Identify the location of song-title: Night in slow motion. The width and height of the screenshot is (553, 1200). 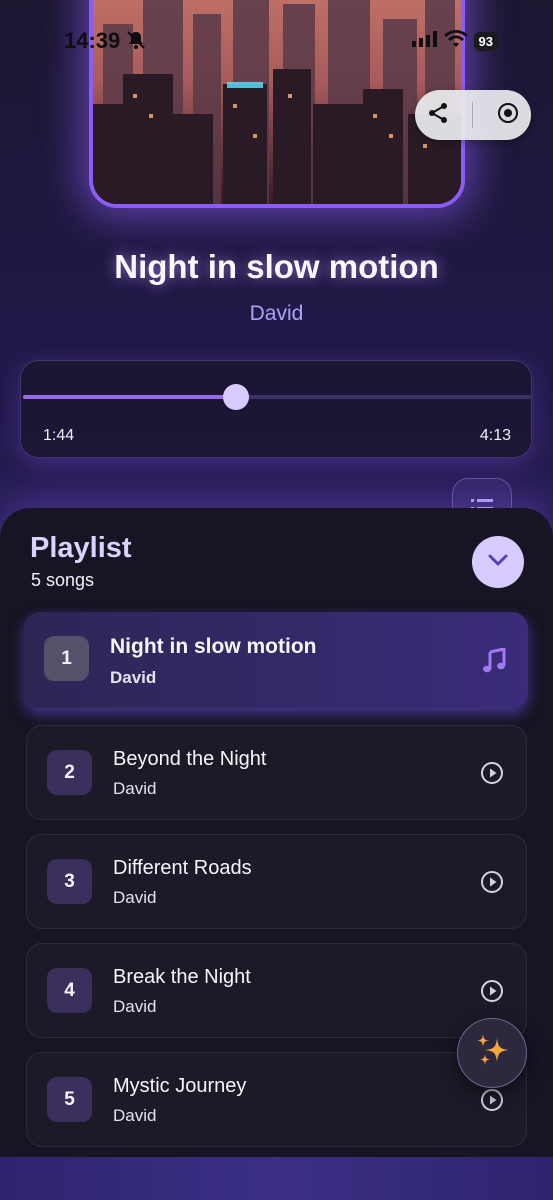
(213, 646).